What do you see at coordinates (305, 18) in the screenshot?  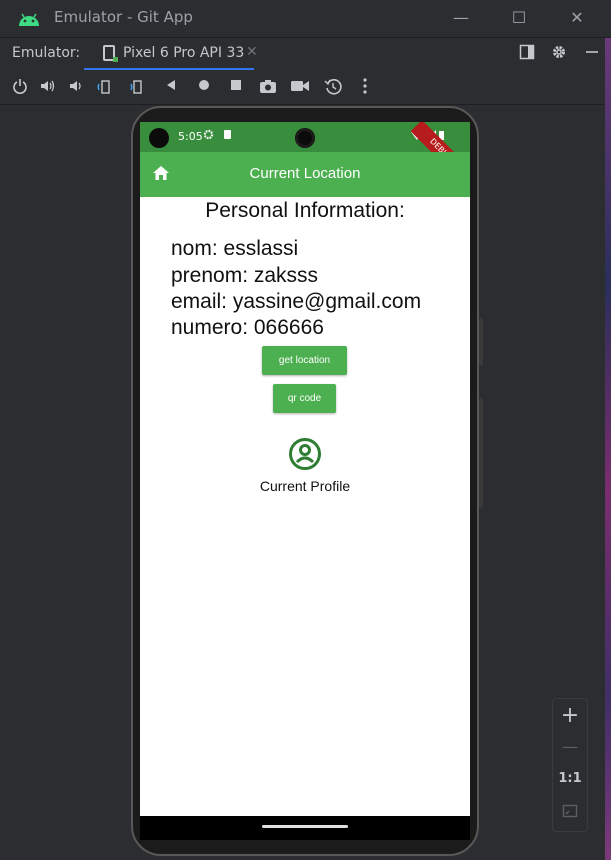 I see `window-title-bar: Emulator - Git App — ☐ ✕` at bounding box center [305, 18].